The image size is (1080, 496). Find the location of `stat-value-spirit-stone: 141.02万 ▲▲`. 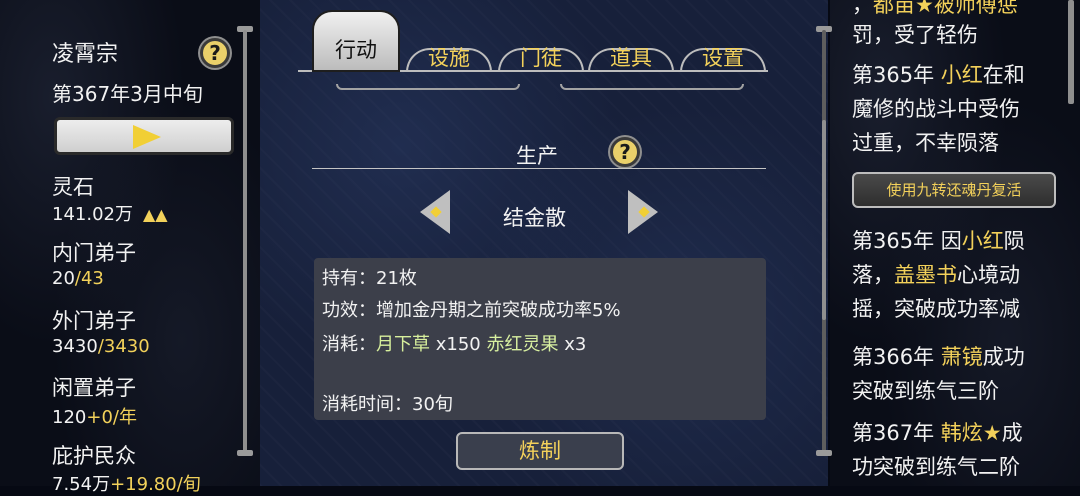

stat-value-spirit-stone: 141.02万 ▲▲ is located at coordinates (110, 214).